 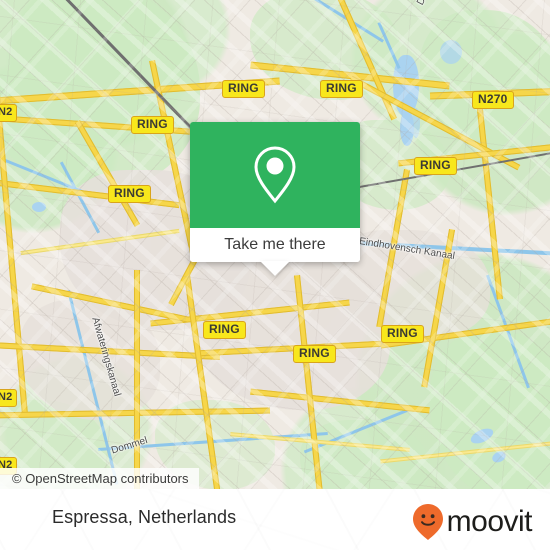 What do you see at coordinates (144, 517) in the screenshot?
I see `place-title: Espressa, Netherlands` at bounding box center [144, 517].